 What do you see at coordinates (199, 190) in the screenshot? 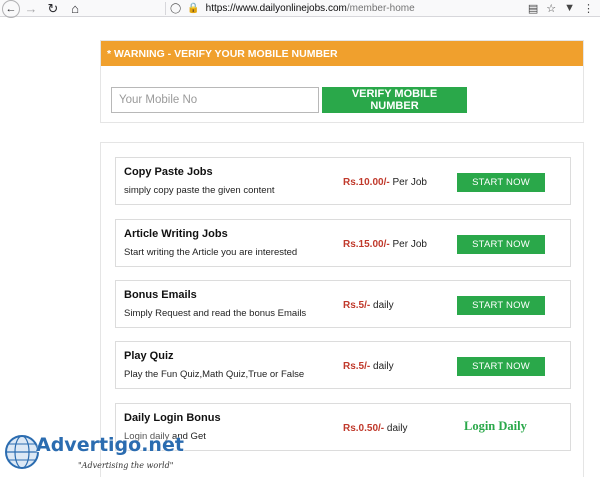
I see `job-description: simply copy paste the given content` at bounding box center [199, 190].